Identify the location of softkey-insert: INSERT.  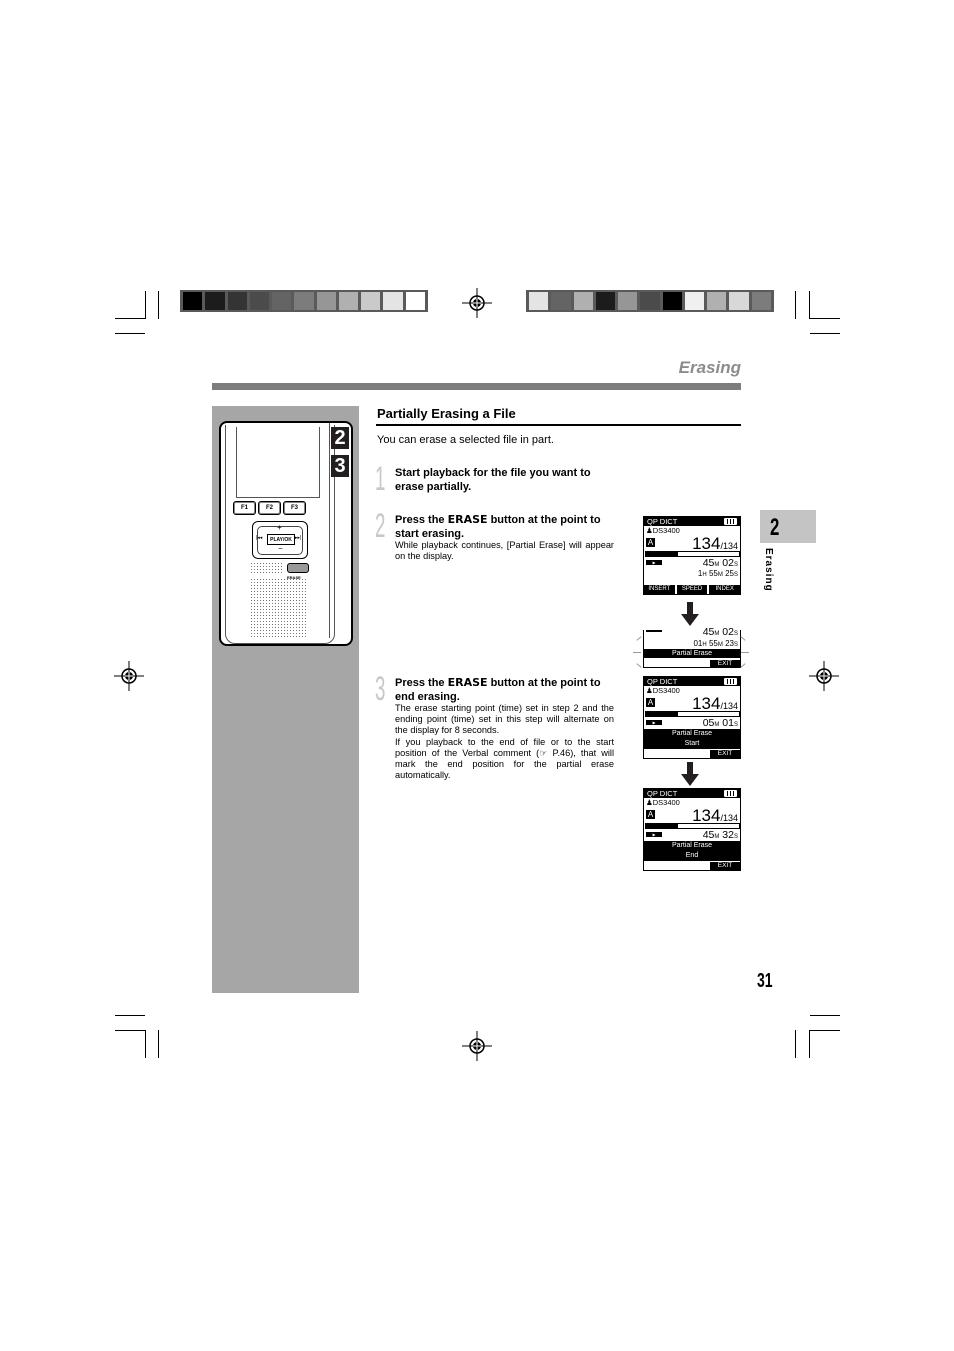
(659, 589).